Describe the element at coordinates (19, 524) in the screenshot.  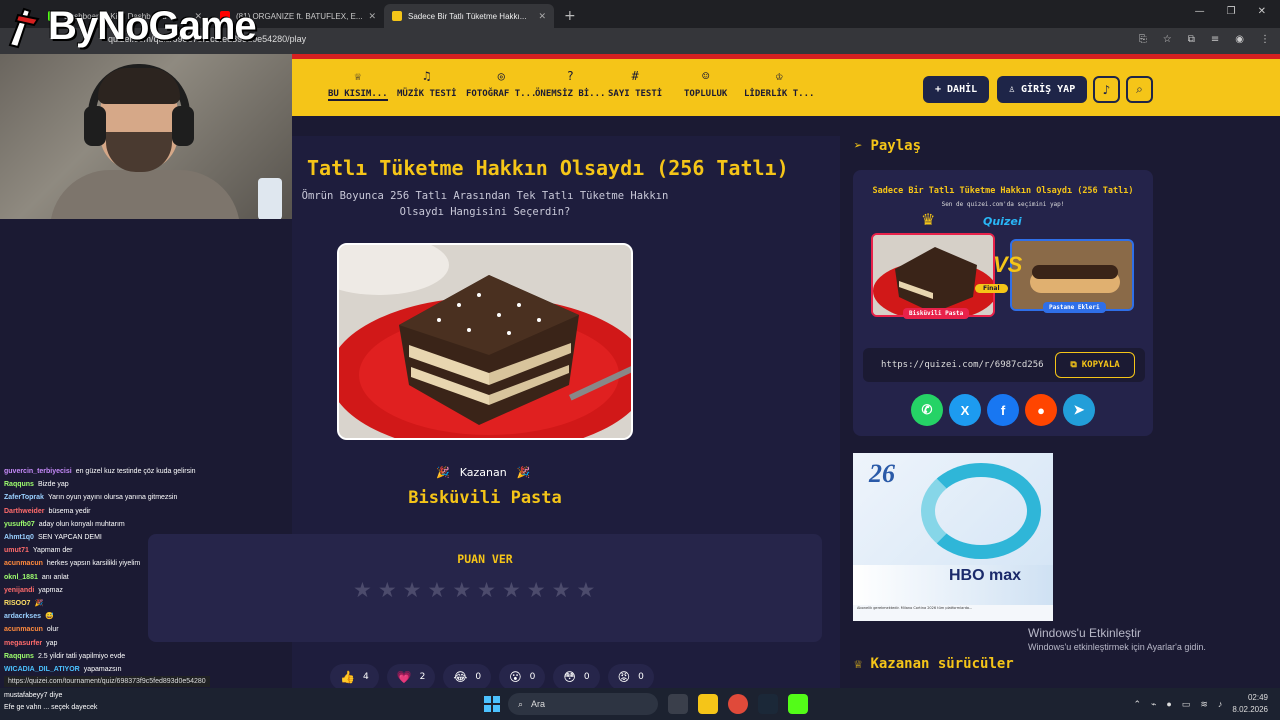
I see `chat-username: yusufb07` at that location.